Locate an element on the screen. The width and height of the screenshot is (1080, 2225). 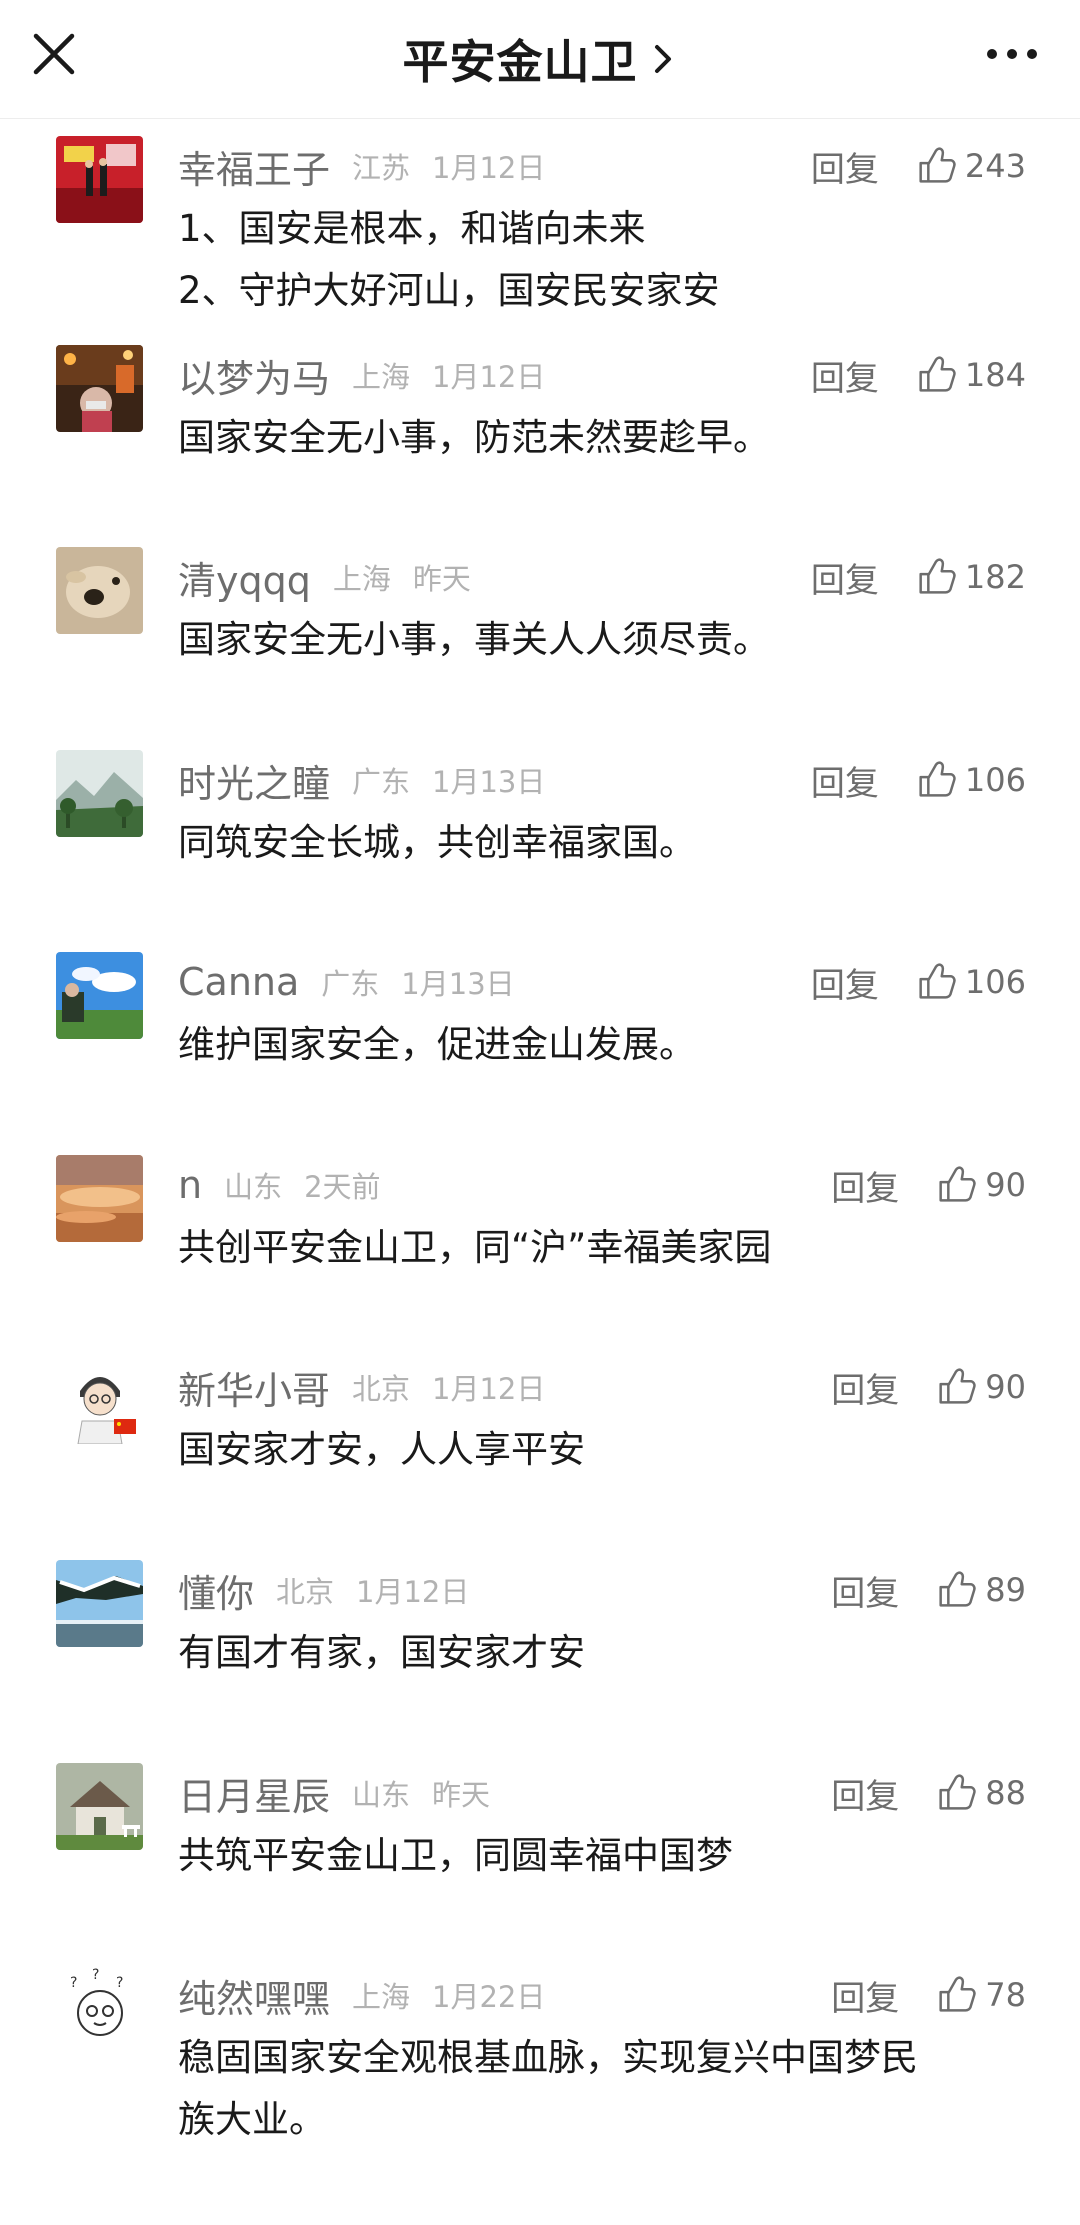
comment-line: 共筑平安金山卫，同圆幸福中国梦 is located at coordinates (455, 1855).